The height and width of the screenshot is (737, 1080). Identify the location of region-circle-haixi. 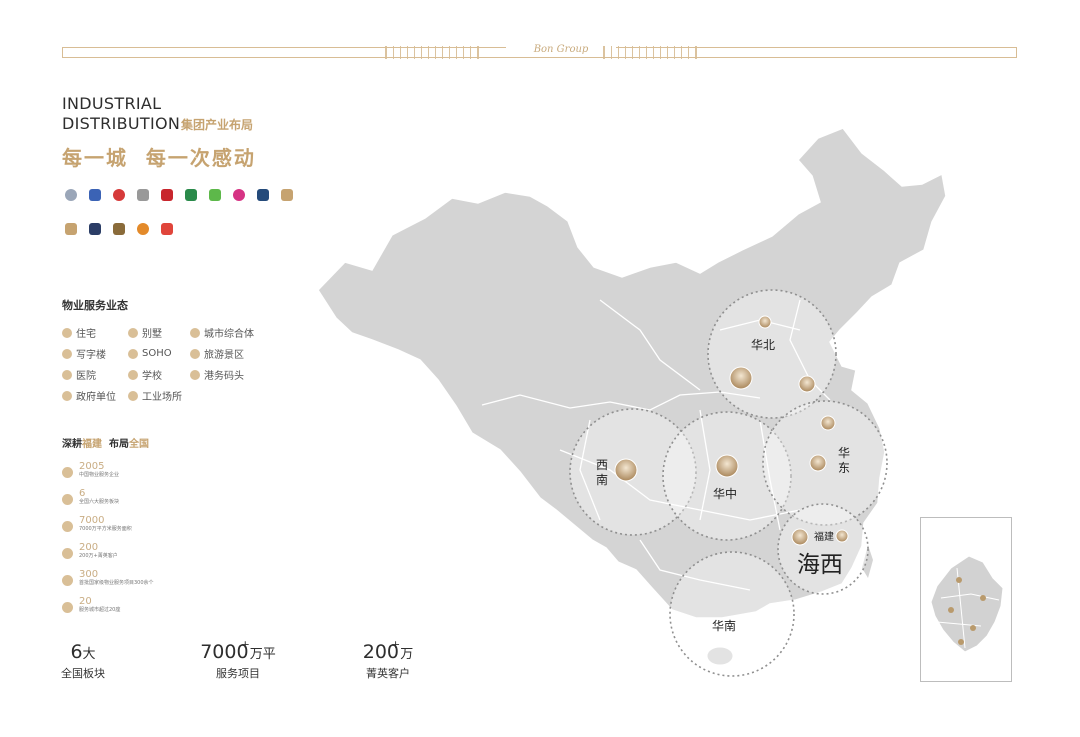
(823, 549).